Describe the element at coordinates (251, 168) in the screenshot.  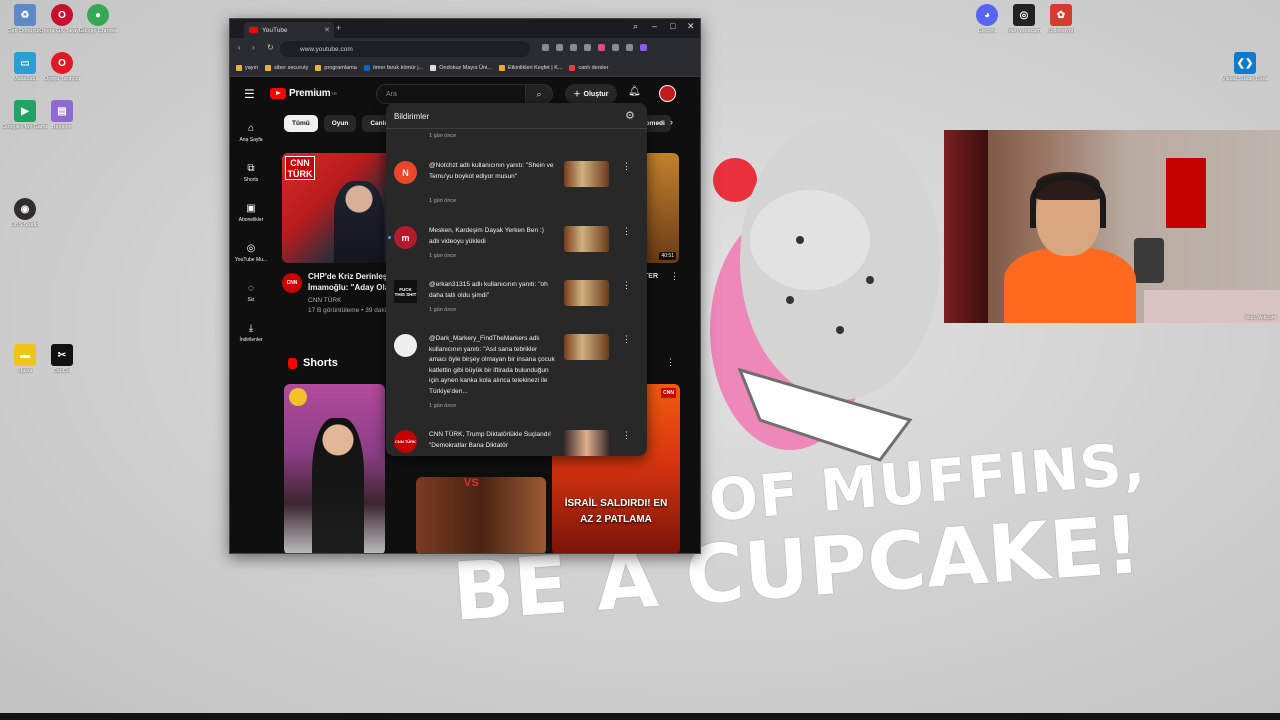
I see `shorts-icon: ⧉` at that location.